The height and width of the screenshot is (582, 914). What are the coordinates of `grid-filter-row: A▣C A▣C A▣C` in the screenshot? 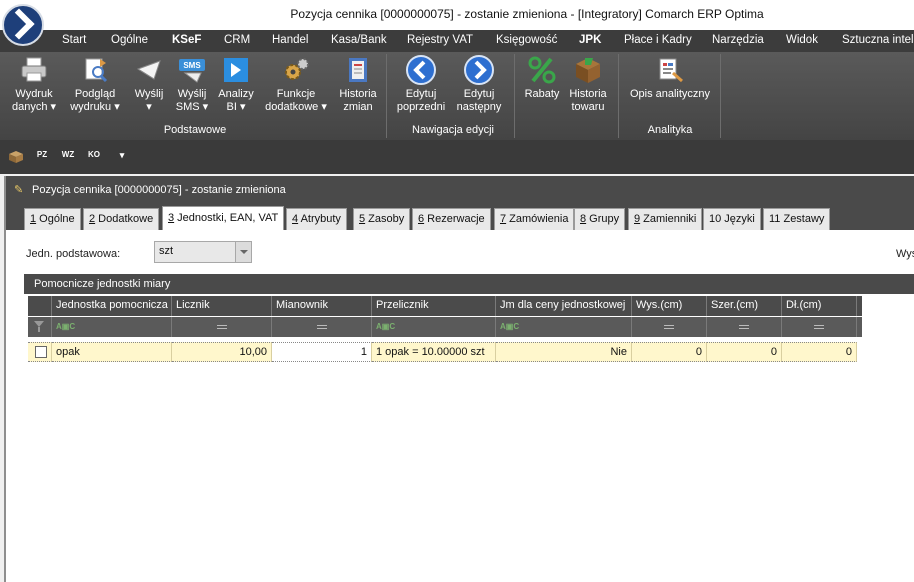 It's located at (445, 327).